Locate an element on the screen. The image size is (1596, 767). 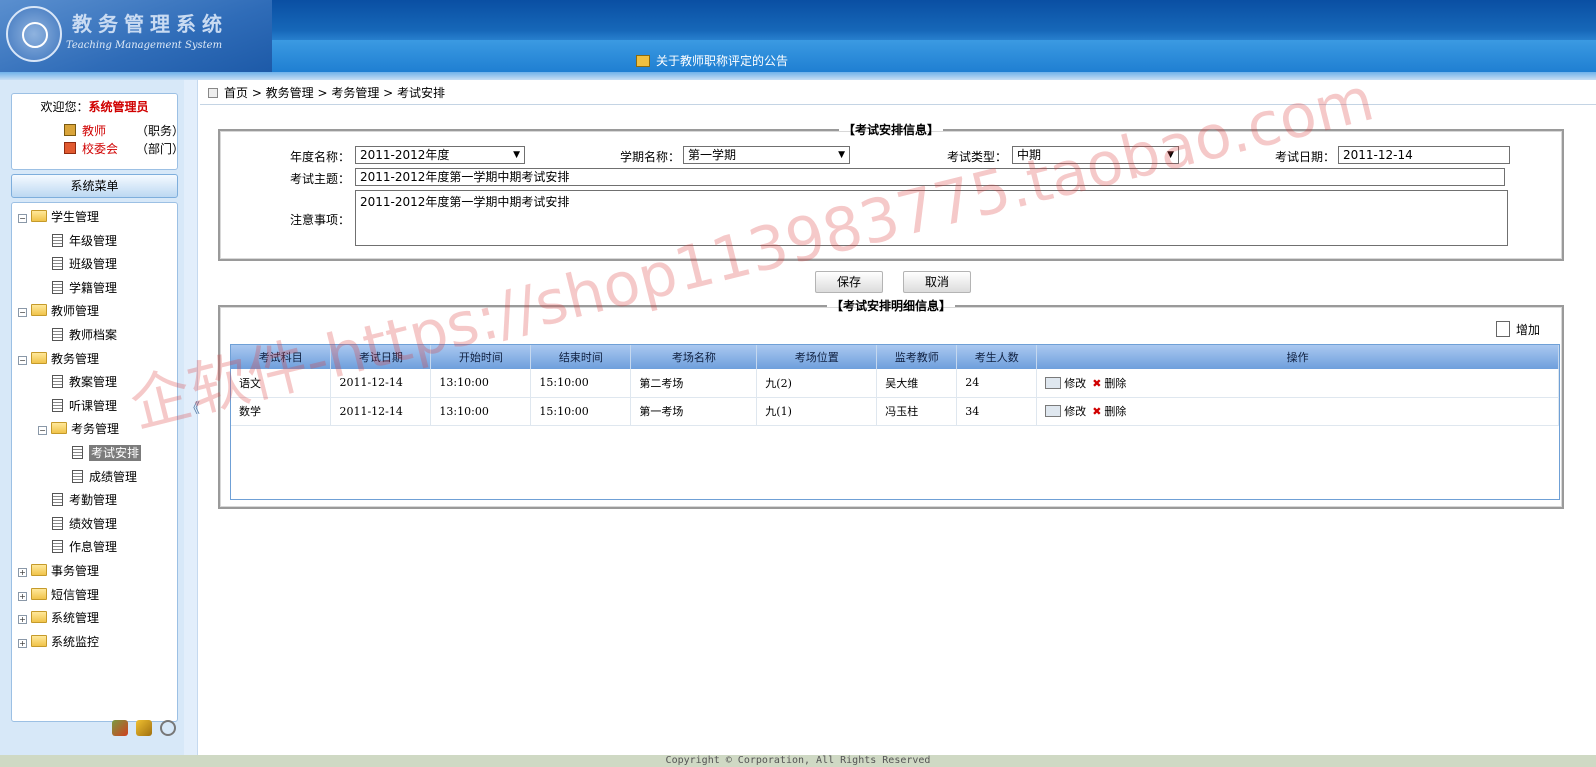
tree-item-label: 成绩管理 is located at coordinates (113, 477).